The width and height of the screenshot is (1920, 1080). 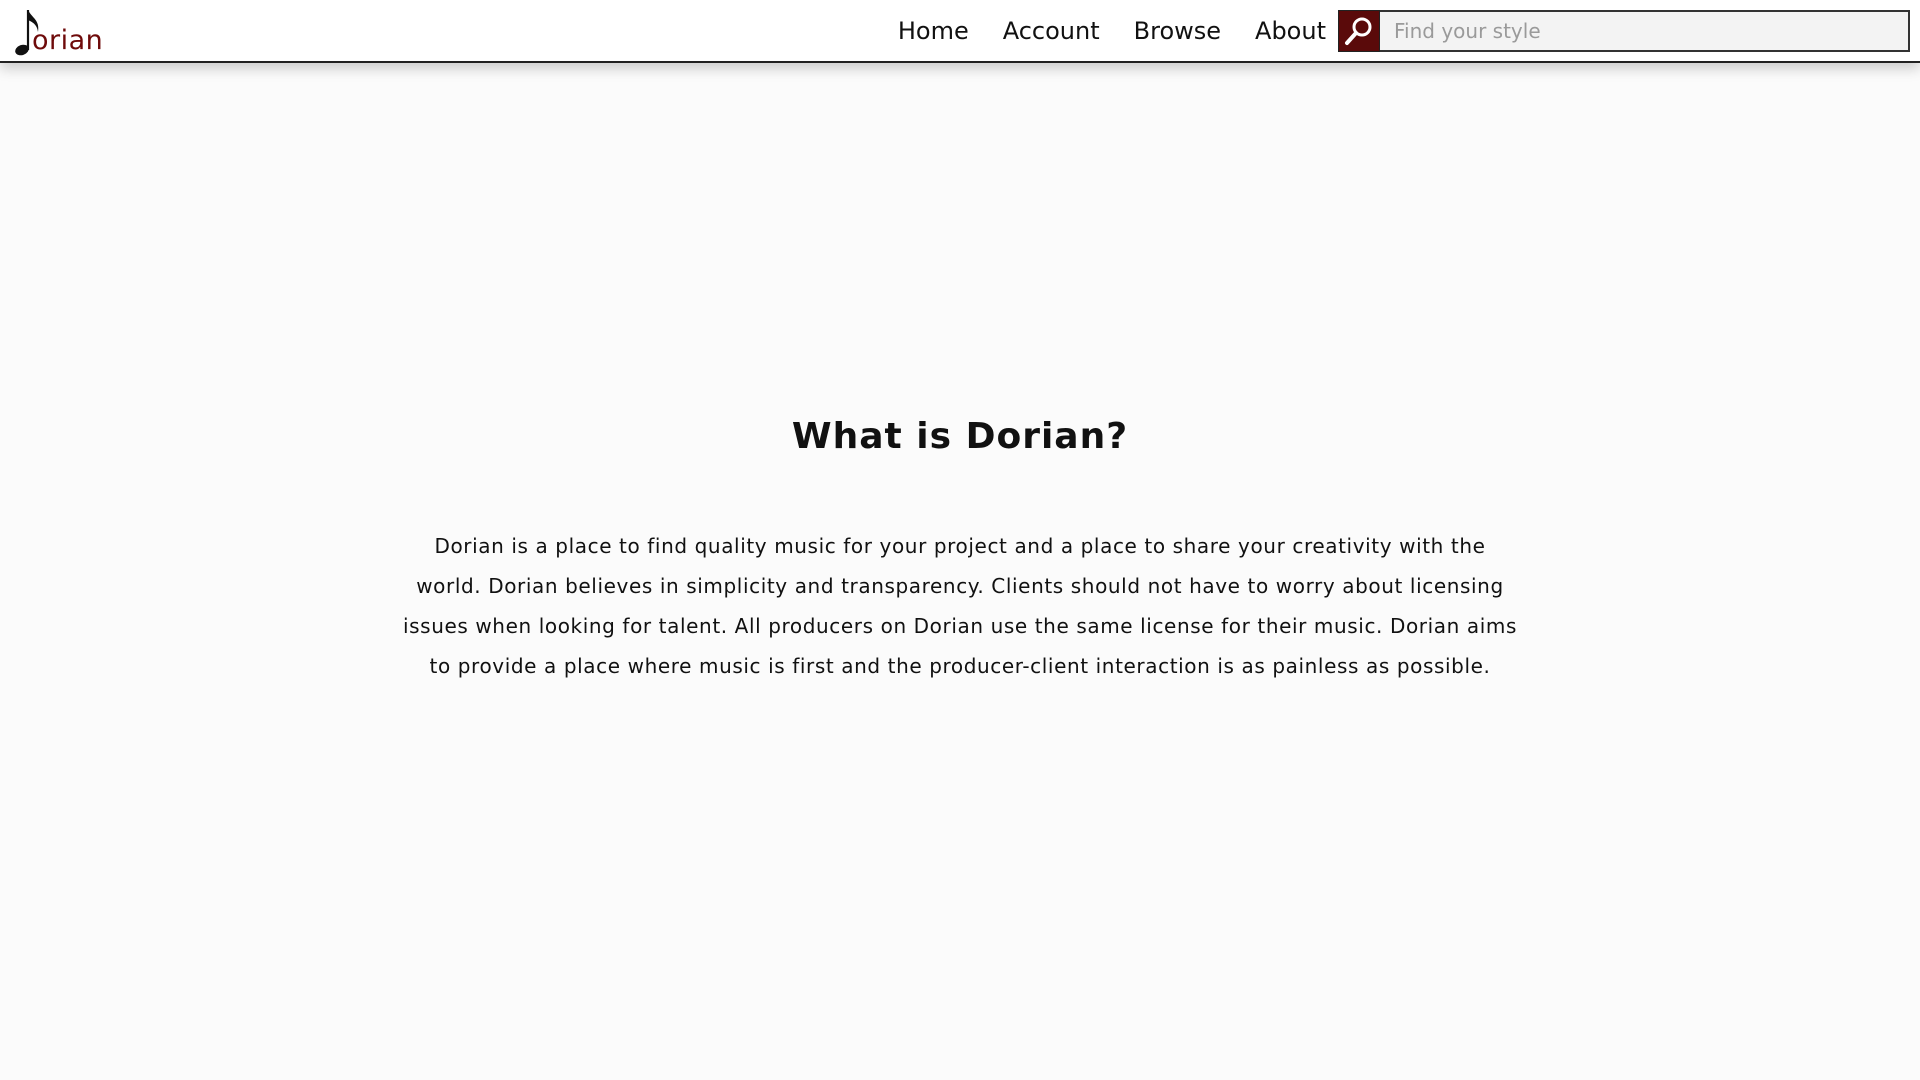 I want to click on nav-about-link: About, so click(x=1290, y=31).